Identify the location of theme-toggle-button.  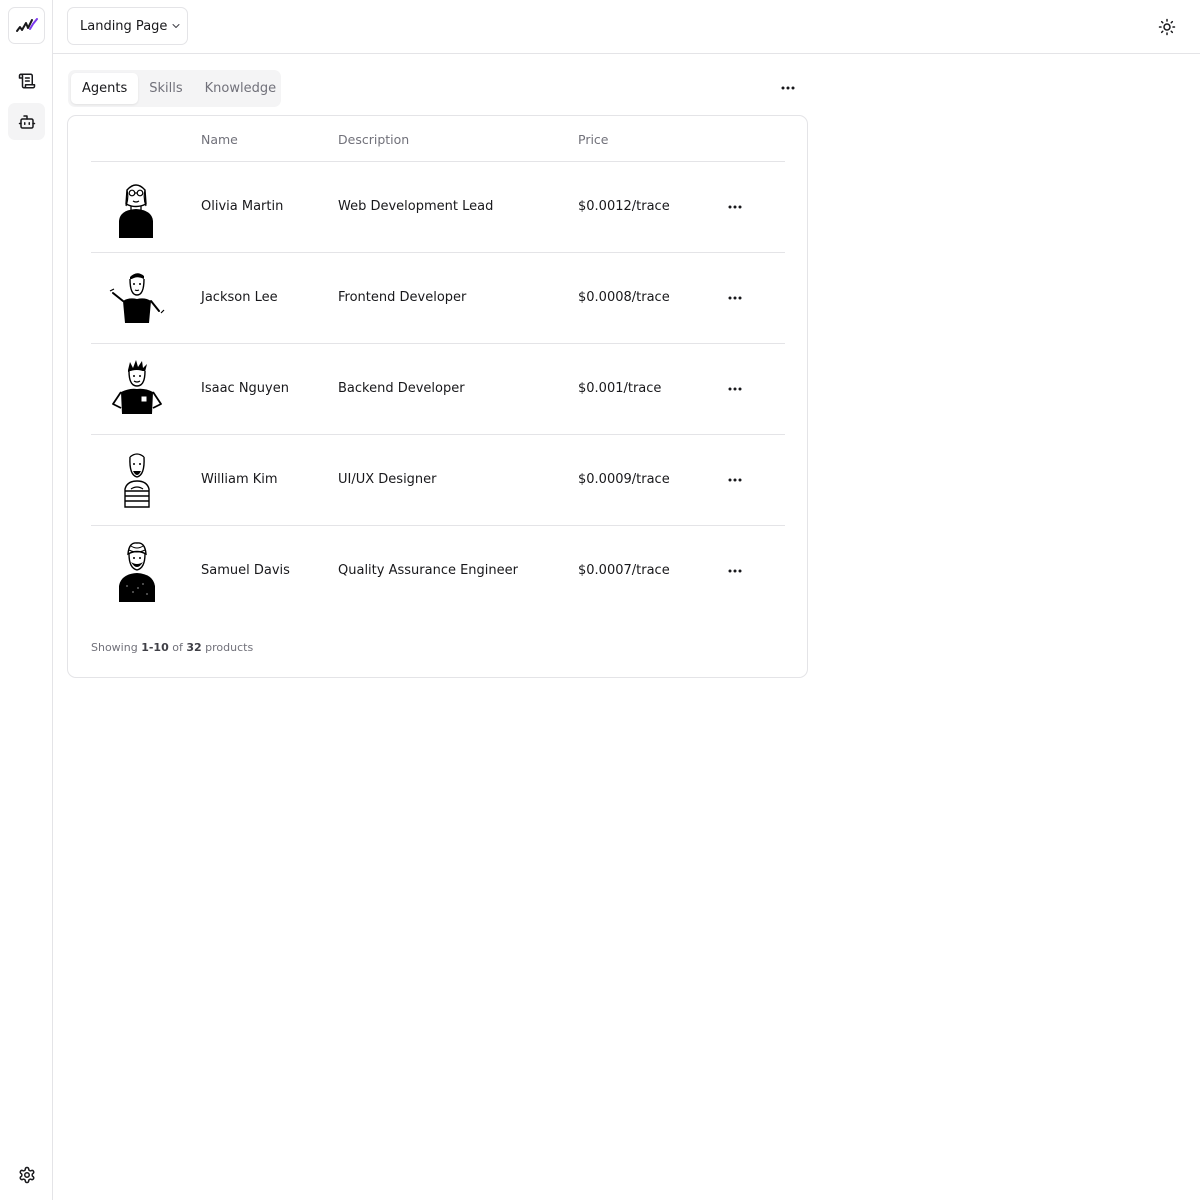
(1167, 27).